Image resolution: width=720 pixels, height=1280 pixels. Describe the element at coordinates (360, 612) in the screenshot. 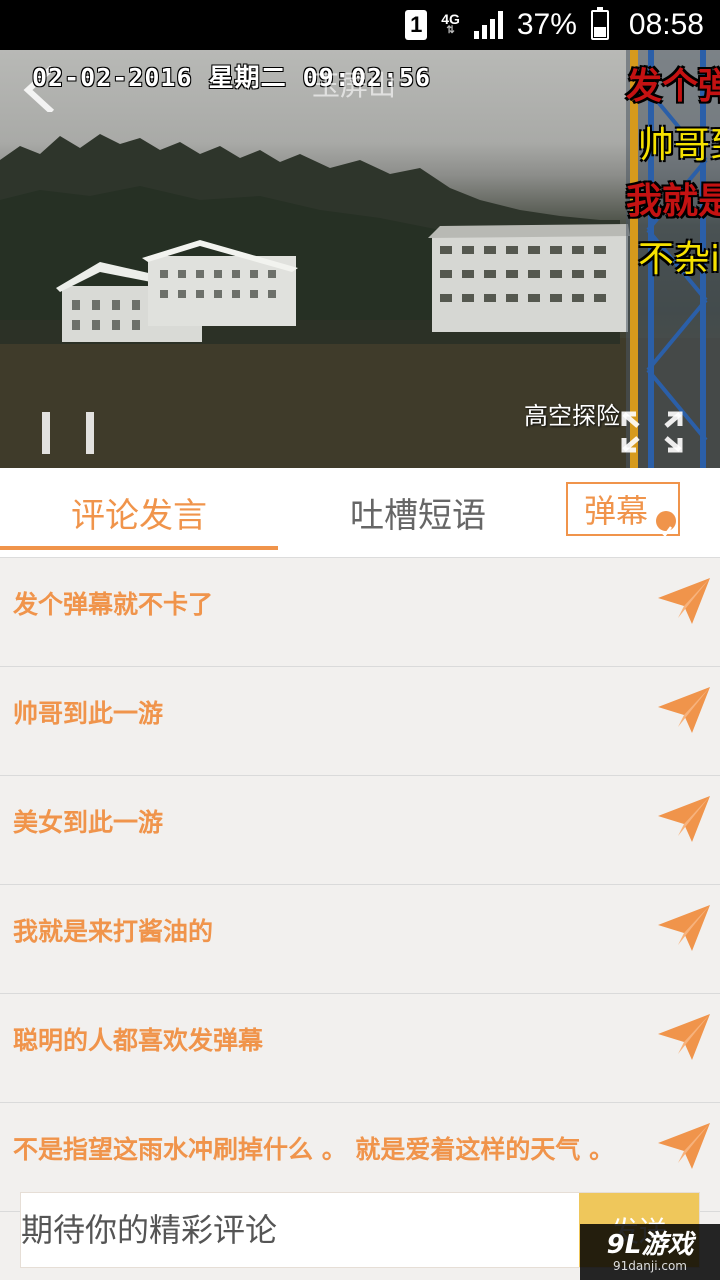

I see `list-item: 发个弹幕就不卡了` at that location.